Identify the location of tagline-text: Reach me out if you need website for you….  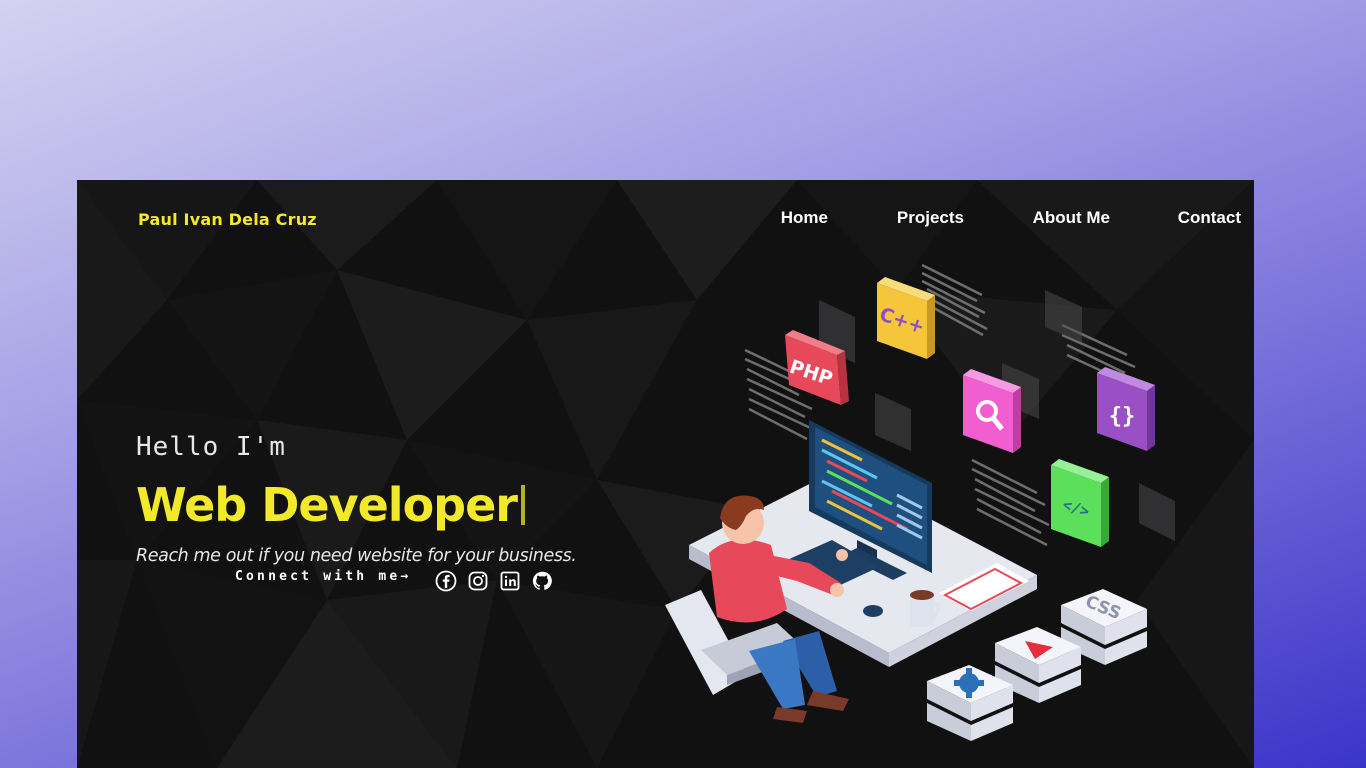
(356, 556).